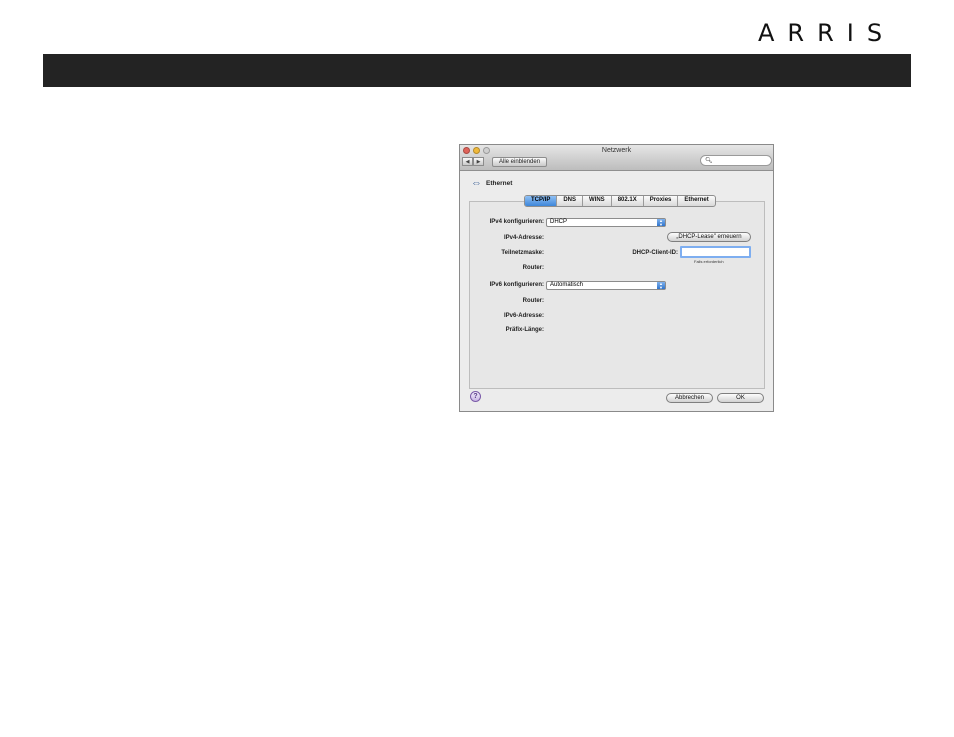  Describe the element at coordinates (597, 201) in the screenshot. I see `tab-wins: WINS` at that location.